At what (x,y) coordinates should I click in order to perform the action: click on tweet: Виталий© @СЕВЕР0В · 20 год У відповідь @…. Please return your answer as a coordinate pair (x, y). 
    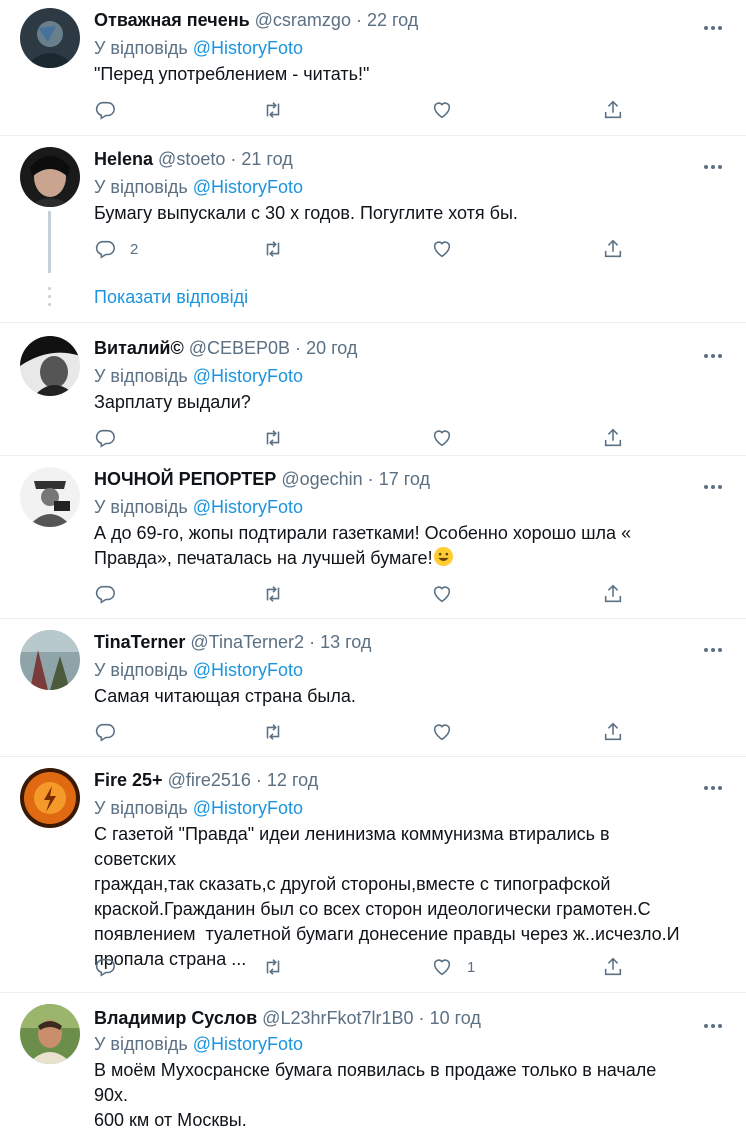
    Looking at the image, I should click on (373, 389).